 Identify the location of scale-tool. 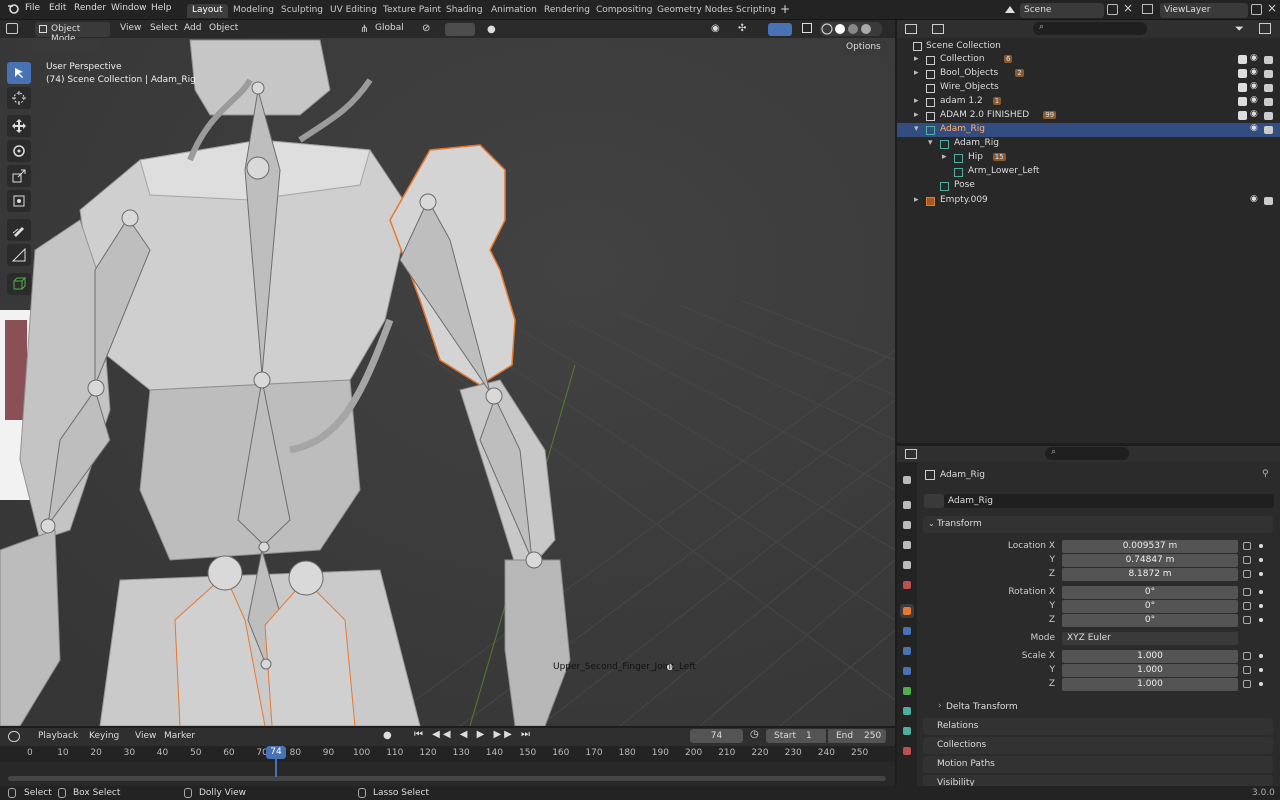
(19, 176).